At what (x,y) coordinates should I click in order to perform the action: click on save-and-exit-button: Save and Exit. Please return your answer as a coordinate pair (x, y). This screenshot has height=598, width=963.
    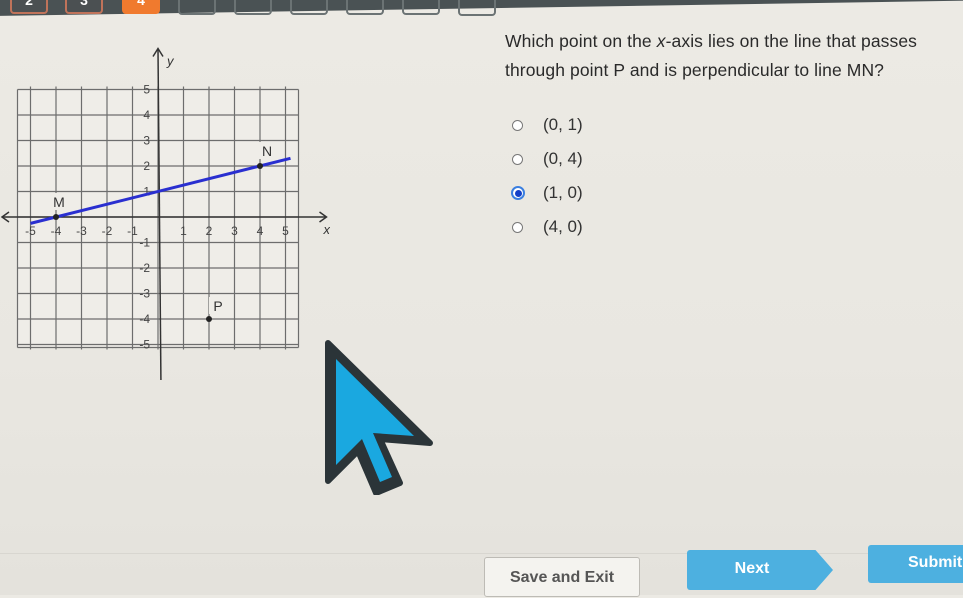
    Looking at the image, I should click on (562, 577).